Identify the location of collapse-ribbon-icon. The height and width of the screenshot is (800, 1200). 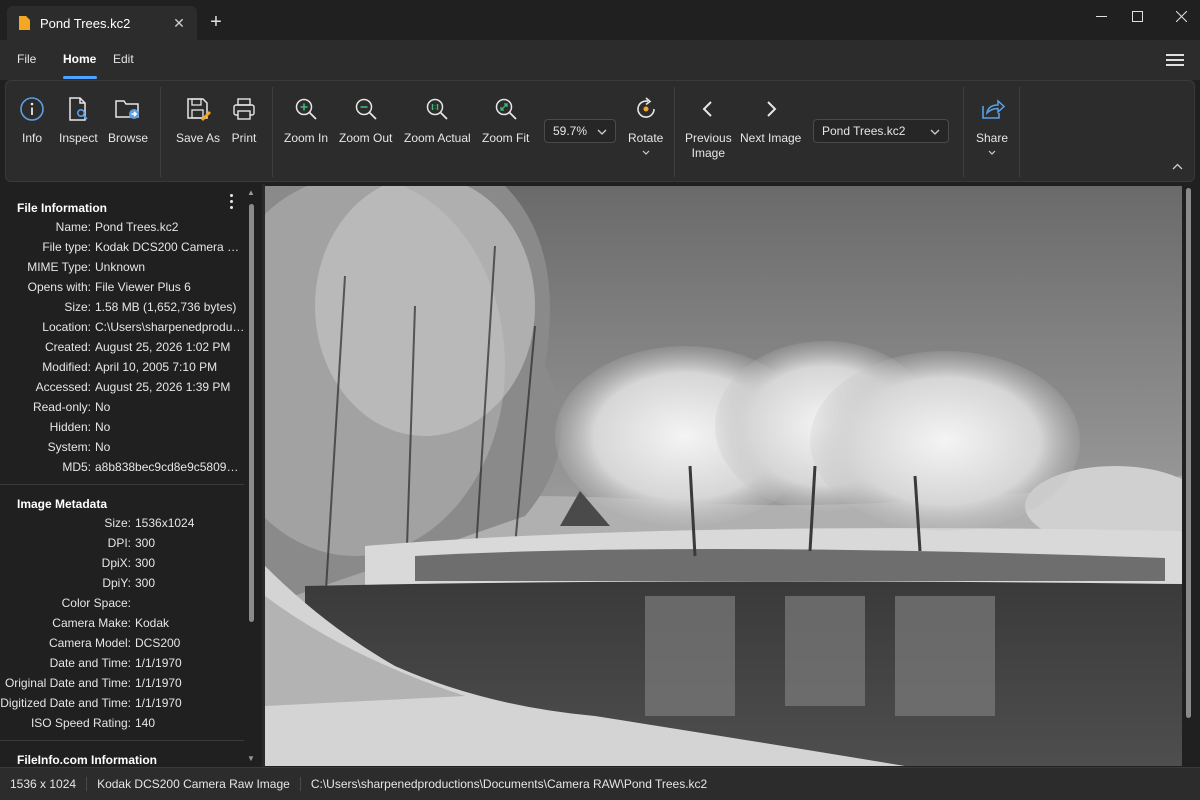
(1177, 166).